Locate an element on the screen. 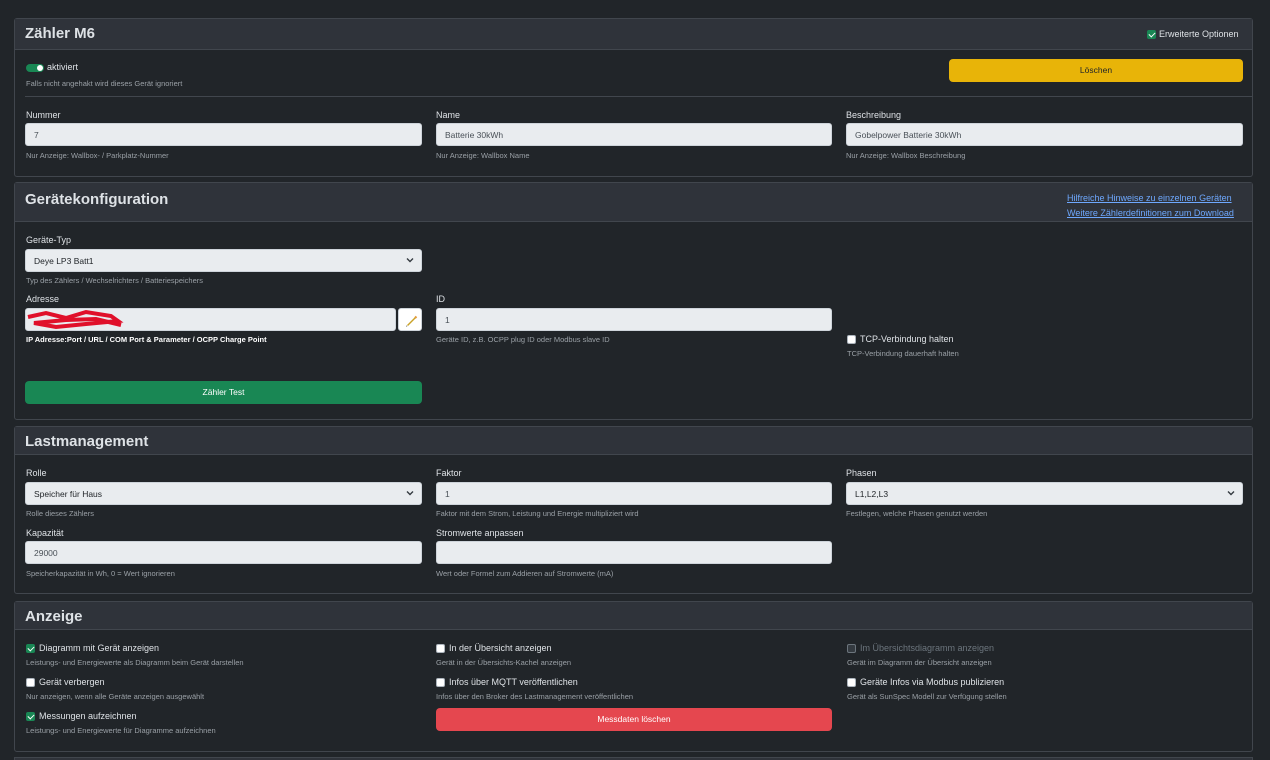 This screenshot has width=1270, height=760. display-header: Anzeige is located at coordinates (633, 616).